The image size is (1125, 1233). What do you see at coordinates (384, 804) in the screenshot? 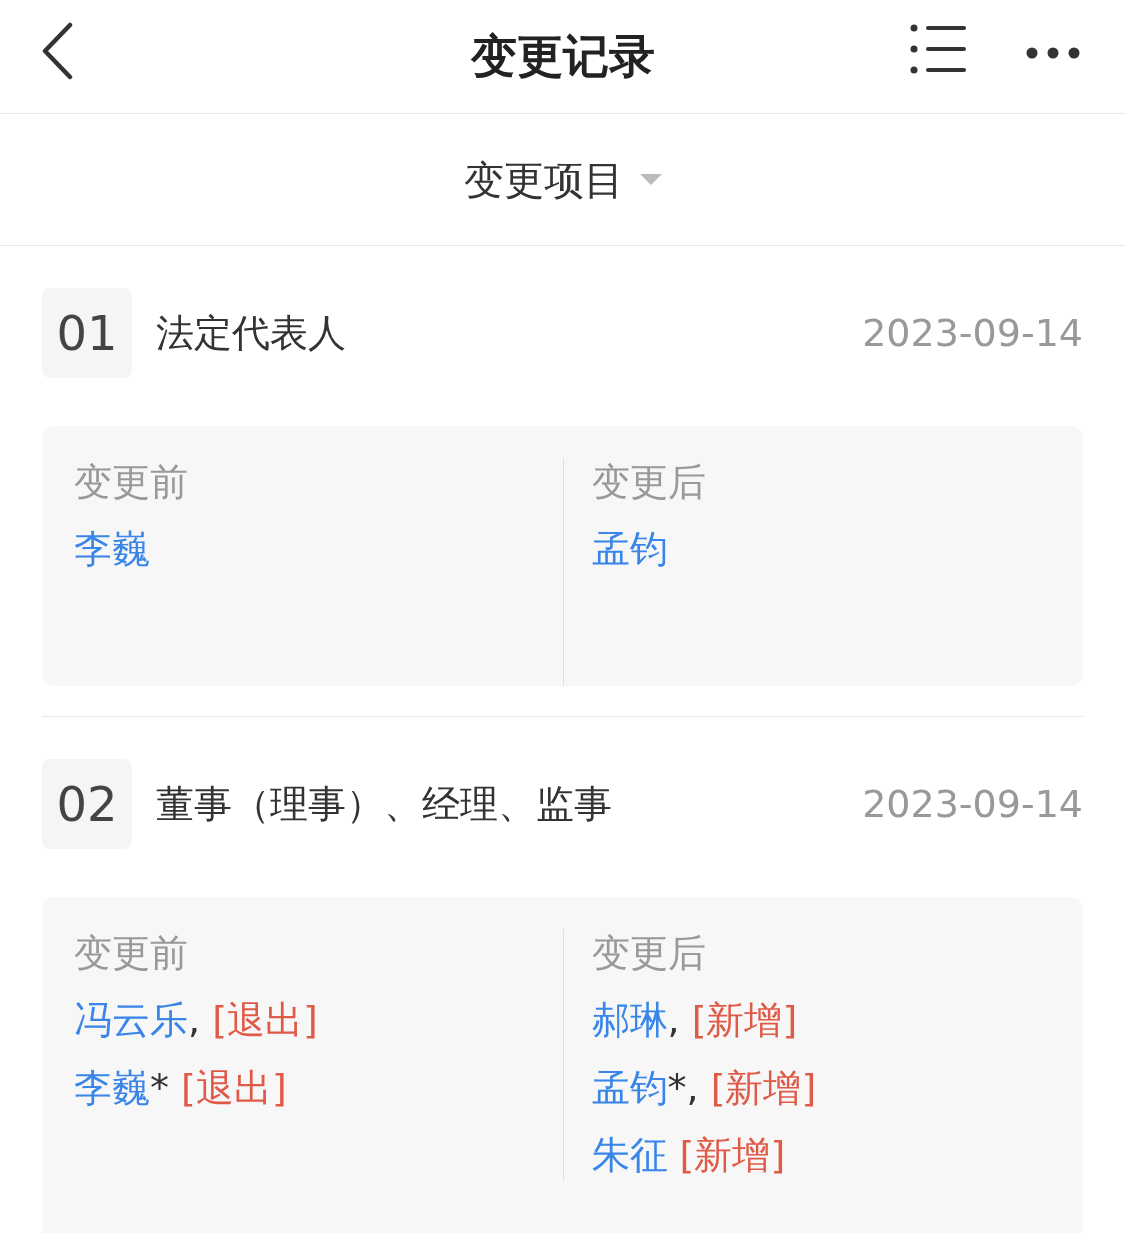
I see `change-item-title: 董事（理事）、经理、监事` at bounding box center [384, 804].